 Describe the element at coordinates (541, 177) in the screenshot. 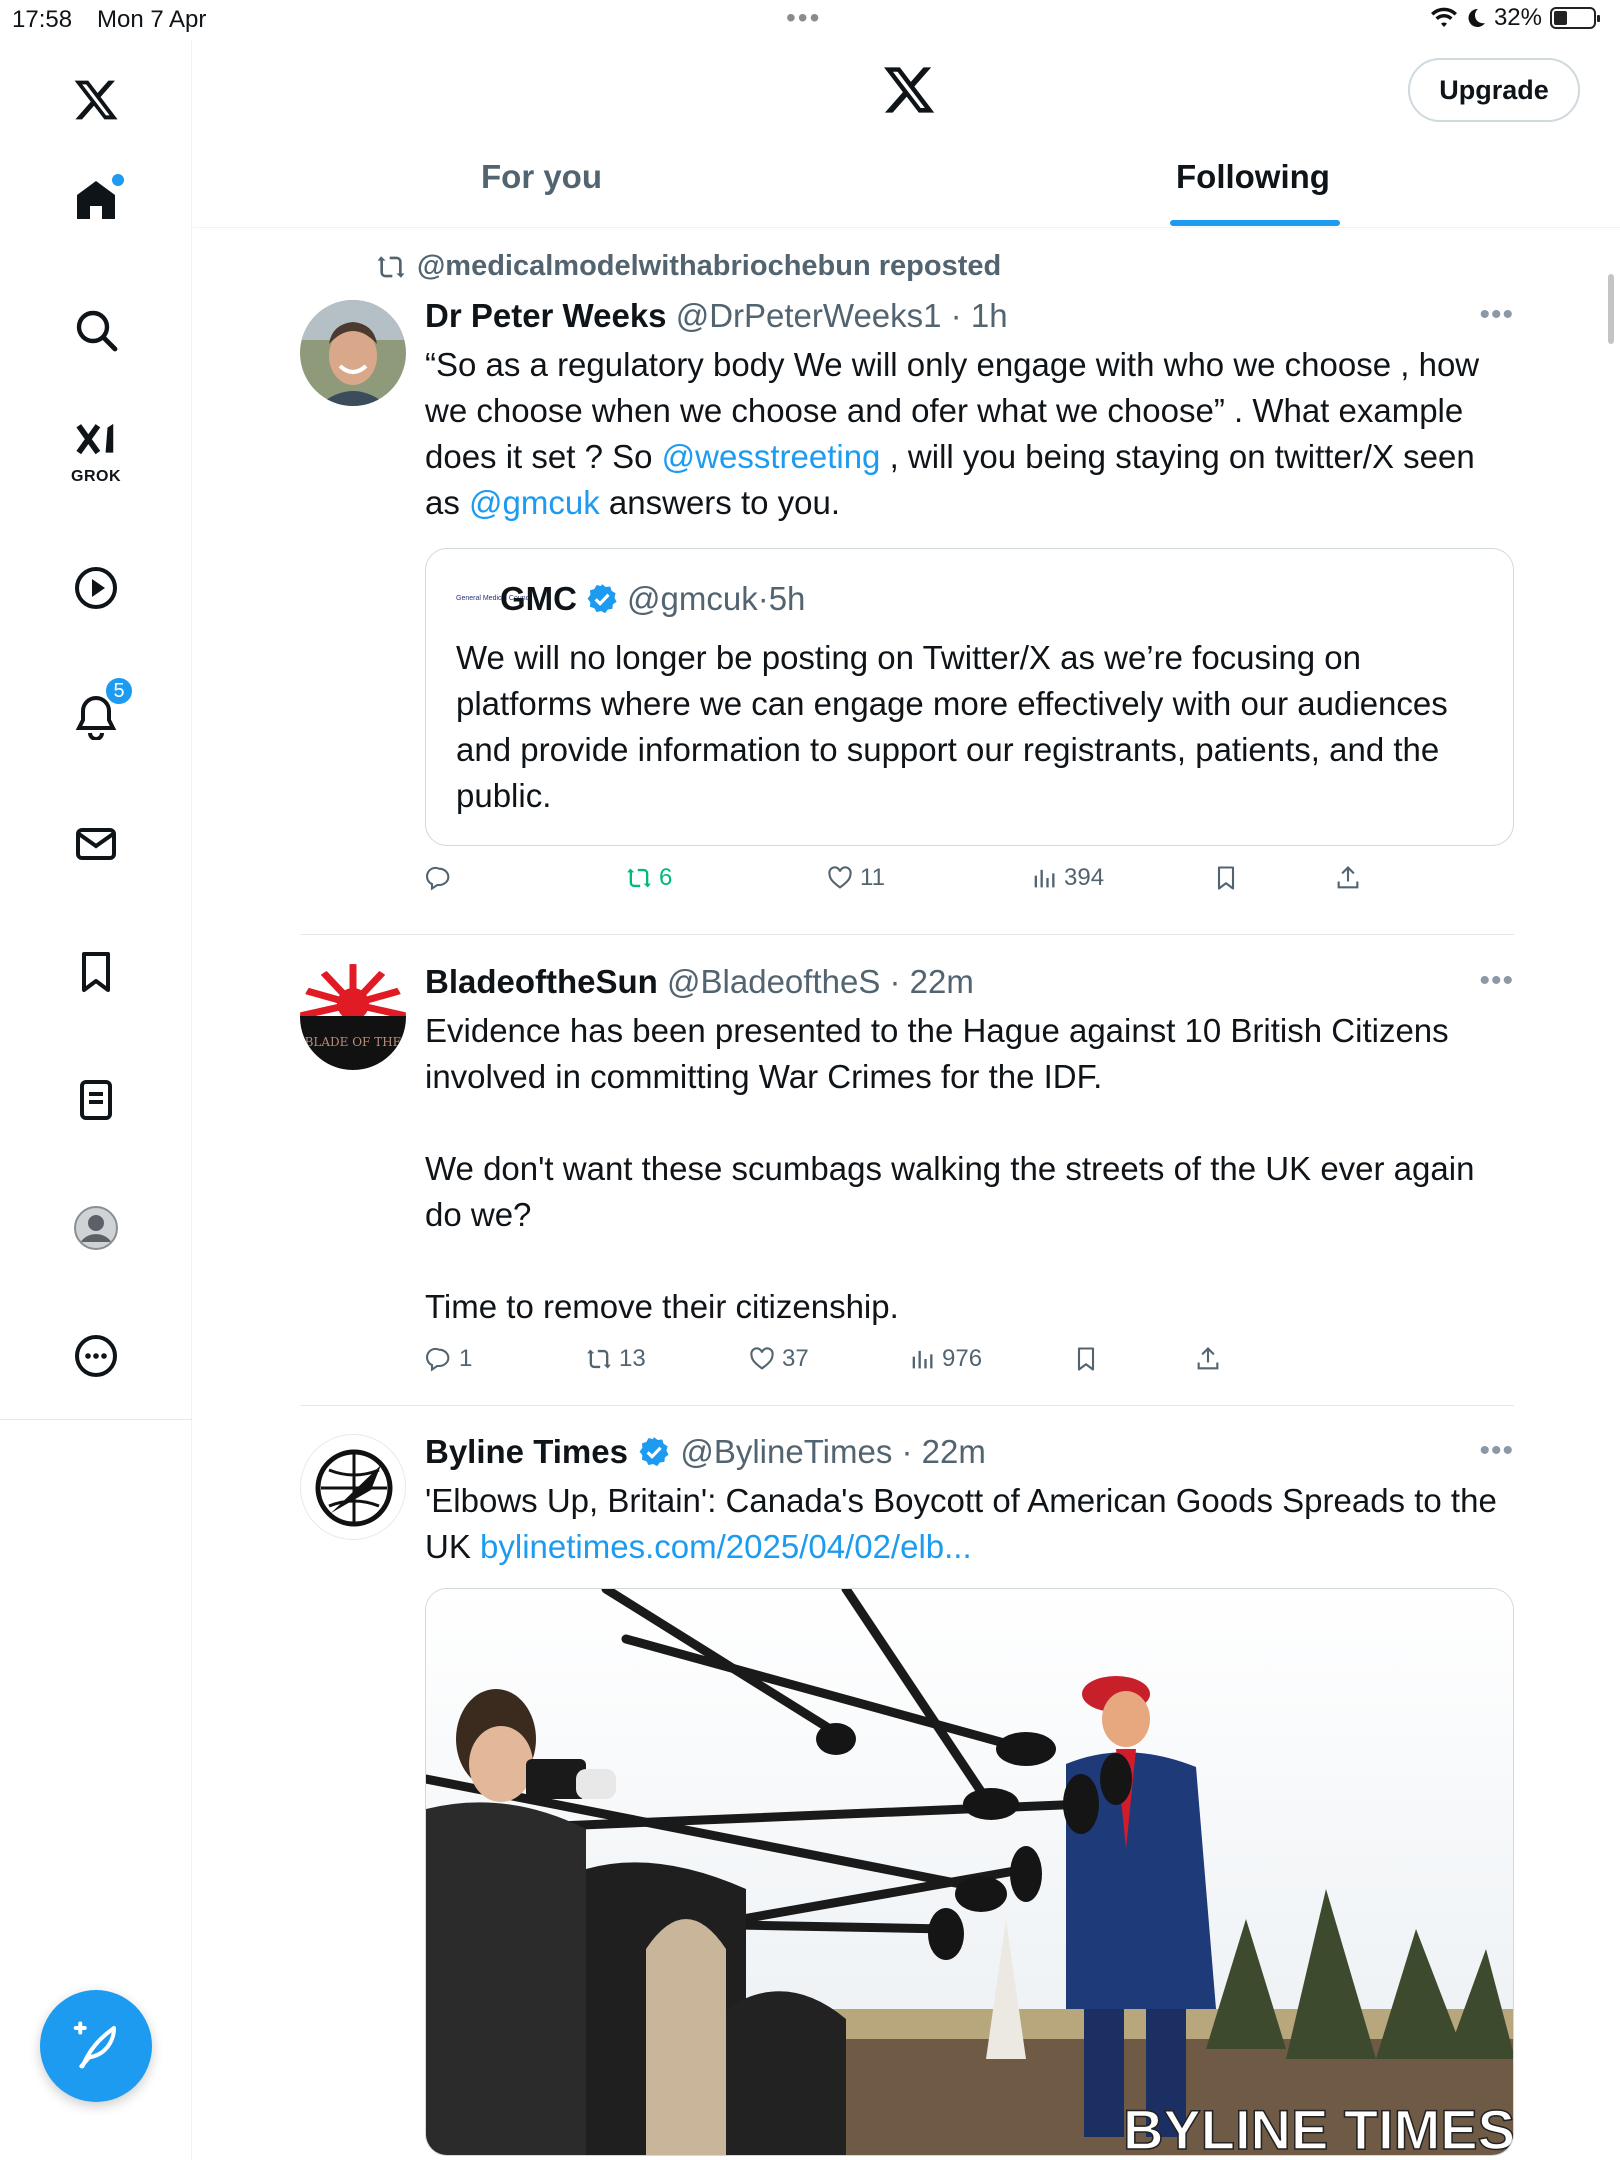

I see `tab-for-you: For you` at that location.